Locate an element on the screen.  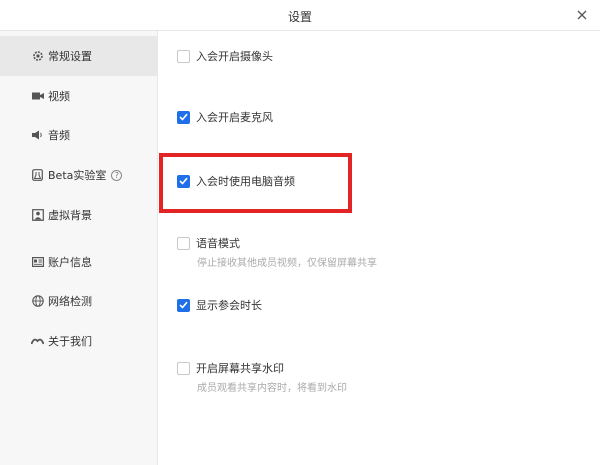
title-bar: 设置 is located at coordinates (300, 15).